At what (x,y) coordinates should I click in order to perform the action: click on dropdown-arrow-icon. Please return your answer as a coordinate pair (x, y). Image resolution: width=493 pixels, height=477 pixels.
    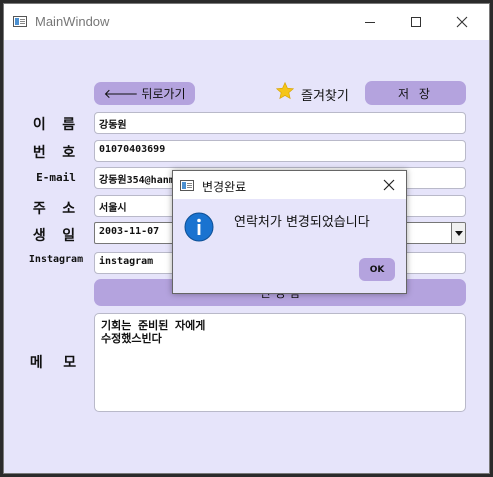
    Looking at the image, I should click on (458, 233).